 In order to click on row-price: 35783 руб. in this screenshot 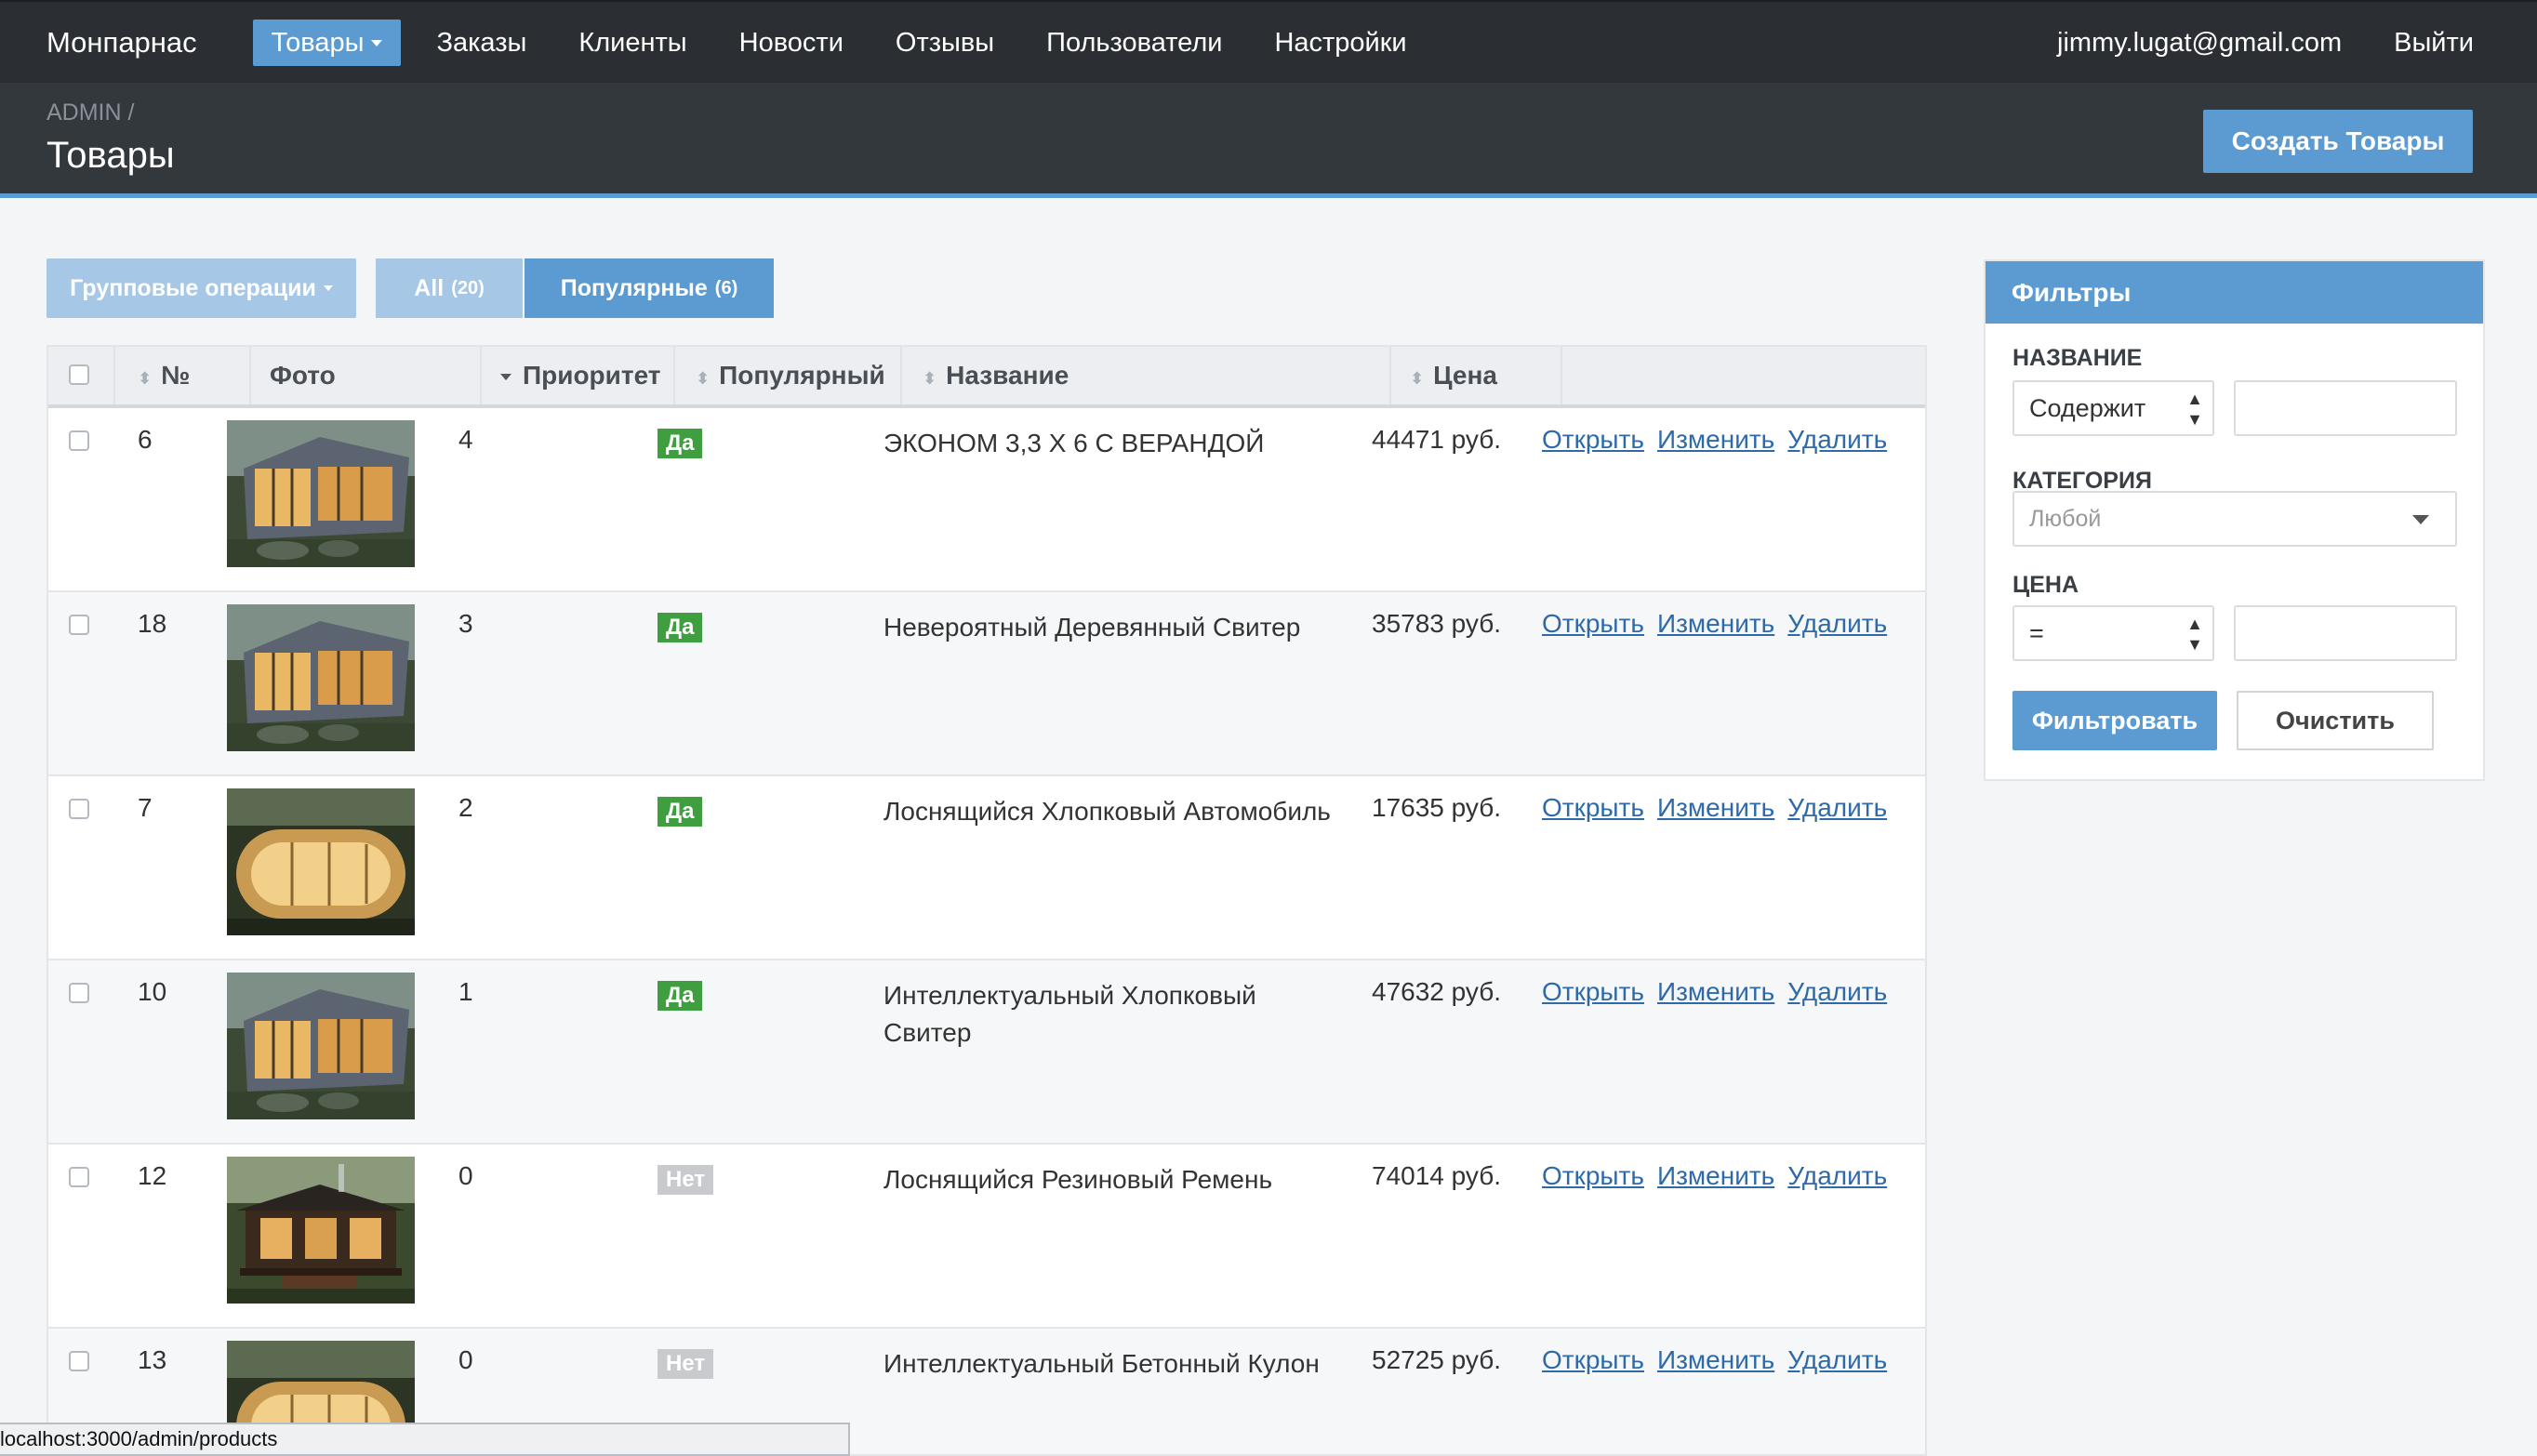, I will do `click(1437, 623)`.